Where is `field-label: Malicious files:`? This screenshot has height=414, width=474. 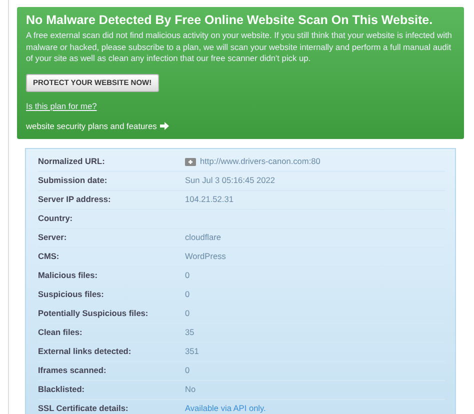 field-label: Malicious files: is located at coordinates (68, 275).